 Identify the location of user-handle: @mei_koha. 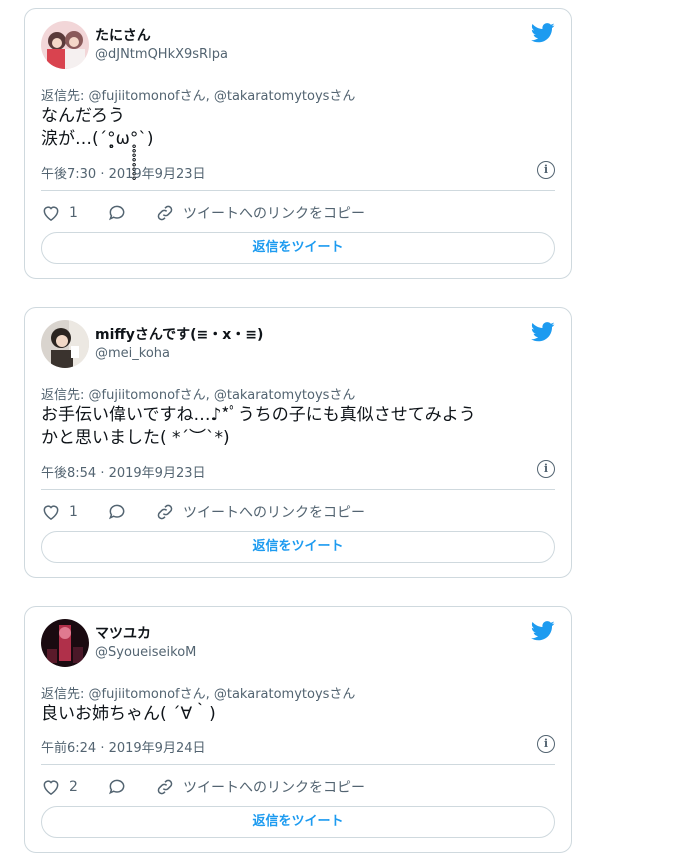
(132, 353).